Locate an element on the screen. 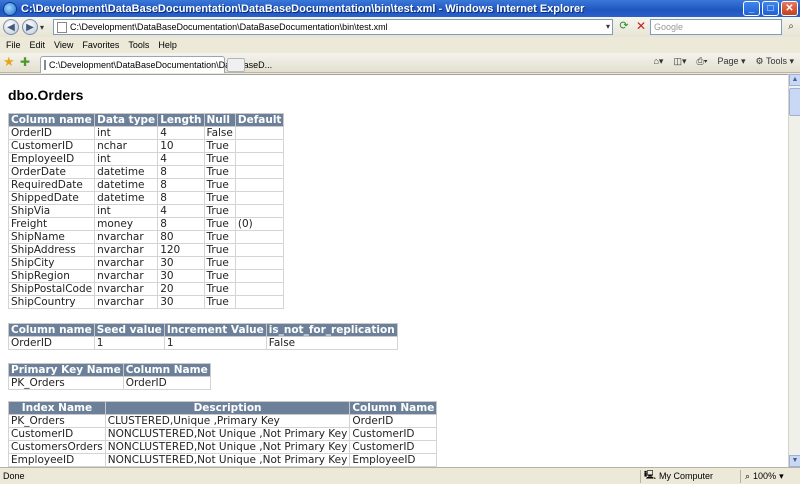  column-cell: ShipRegion is located at coordinates (51, 276).